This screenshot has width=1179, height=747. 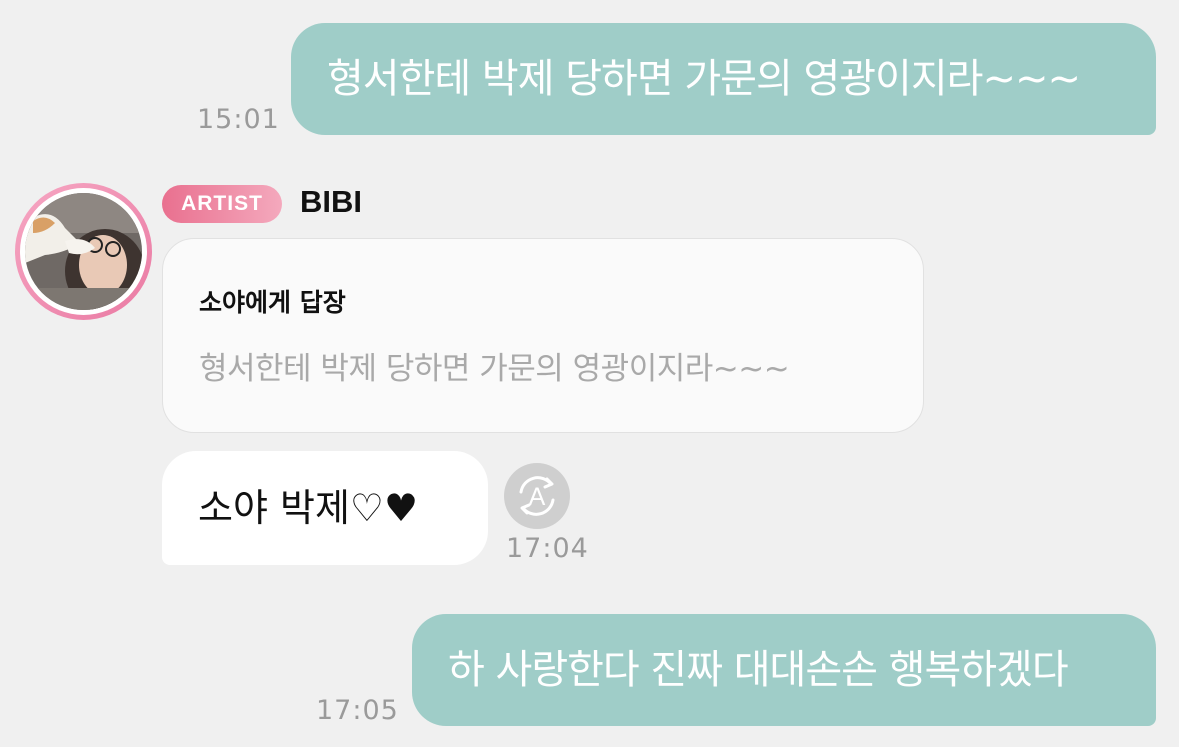 What do you see at coordinates (331, 202) in the screenshot?
I see `sender-name: BIBI` at bounding box center [331, 202].